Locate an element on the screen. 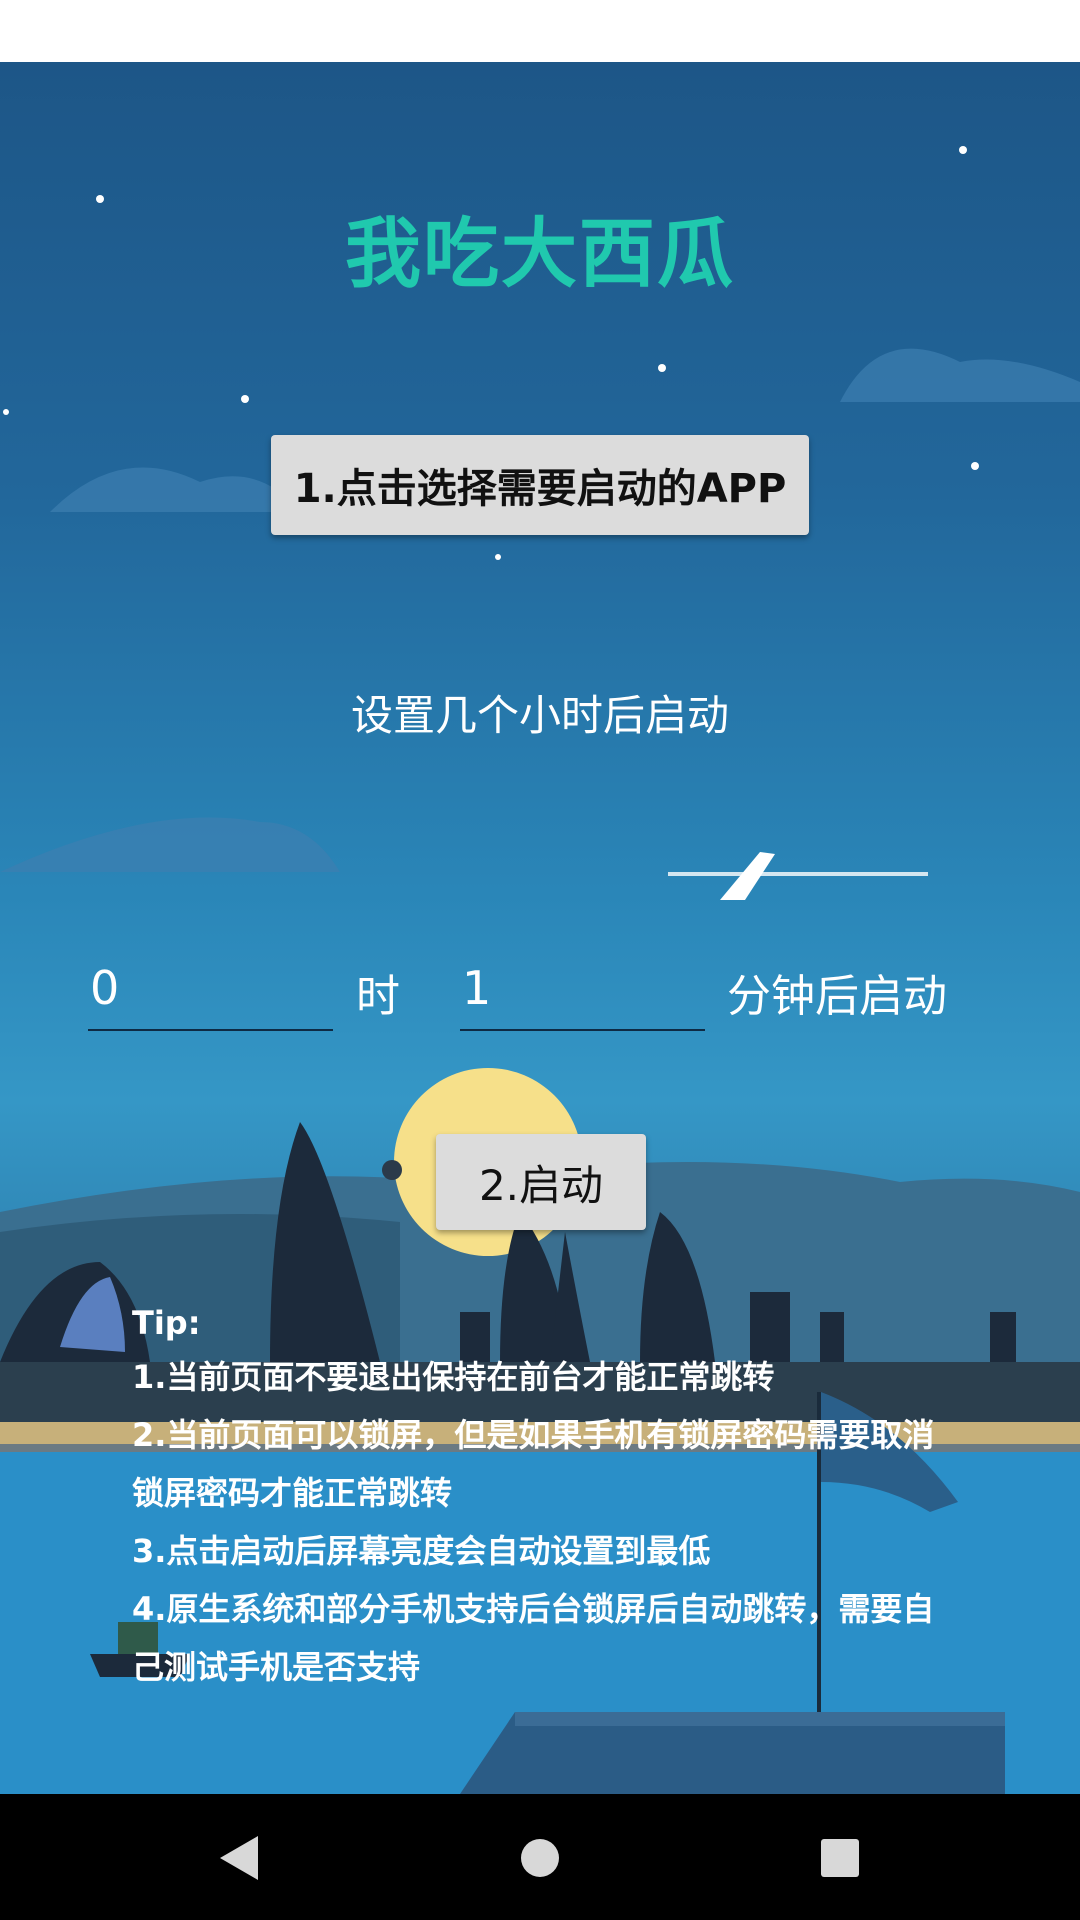 This screenshot has width=1080, height=1920. tips-heading: Tip: is located at coordinates (166, 1323).